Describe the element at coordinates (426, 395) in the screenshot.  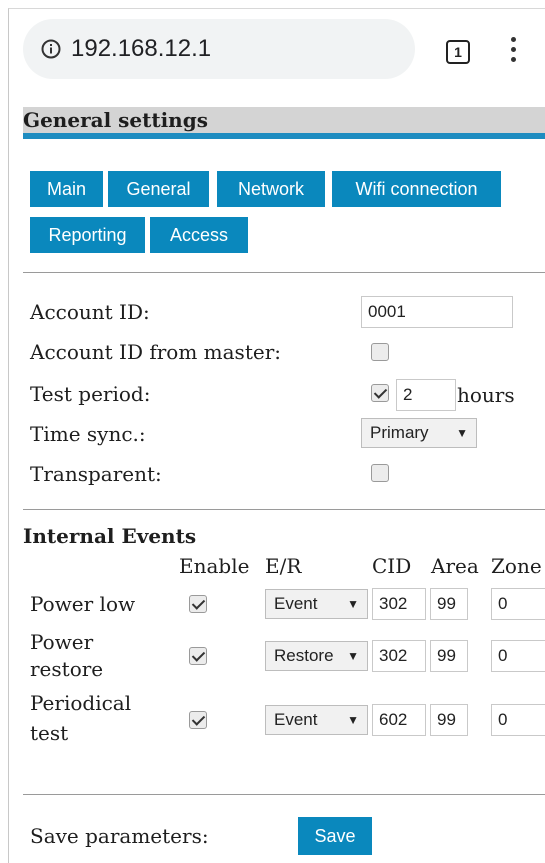
I see `test-period-input: 2` at that location.